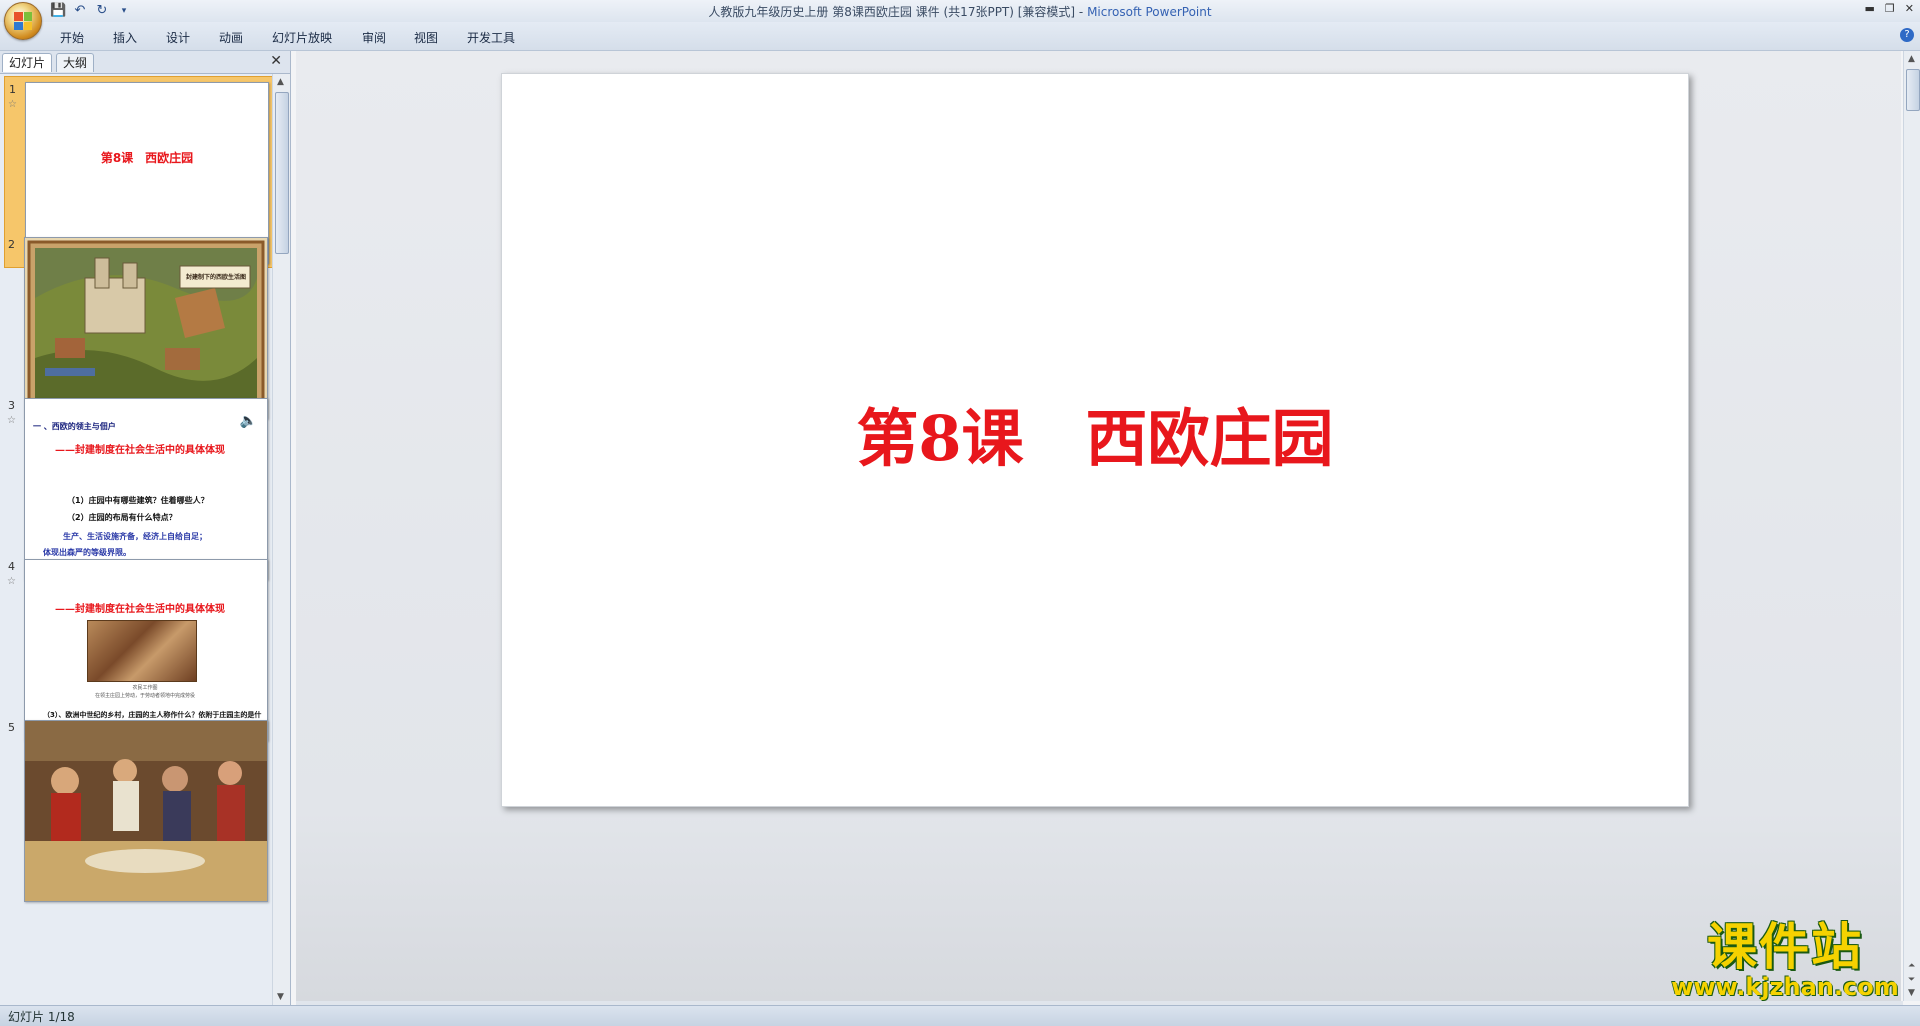  What do you see at coordinates (426, 37) in the screenshot?
I see `tab-view: 视图` at bounding box center [426, 37].